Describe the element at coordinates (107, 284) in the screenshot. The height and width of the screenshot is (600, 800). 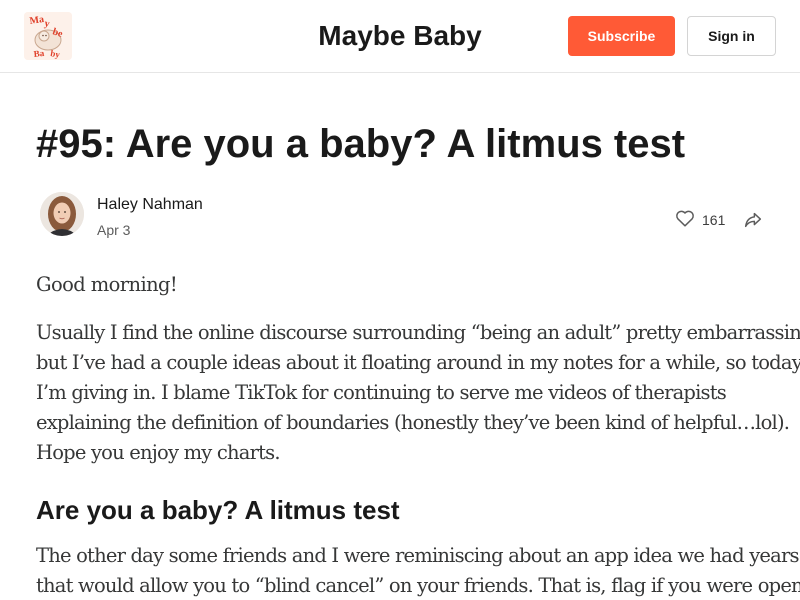
I see `greeting-paragraph: Good morning!` at that location.